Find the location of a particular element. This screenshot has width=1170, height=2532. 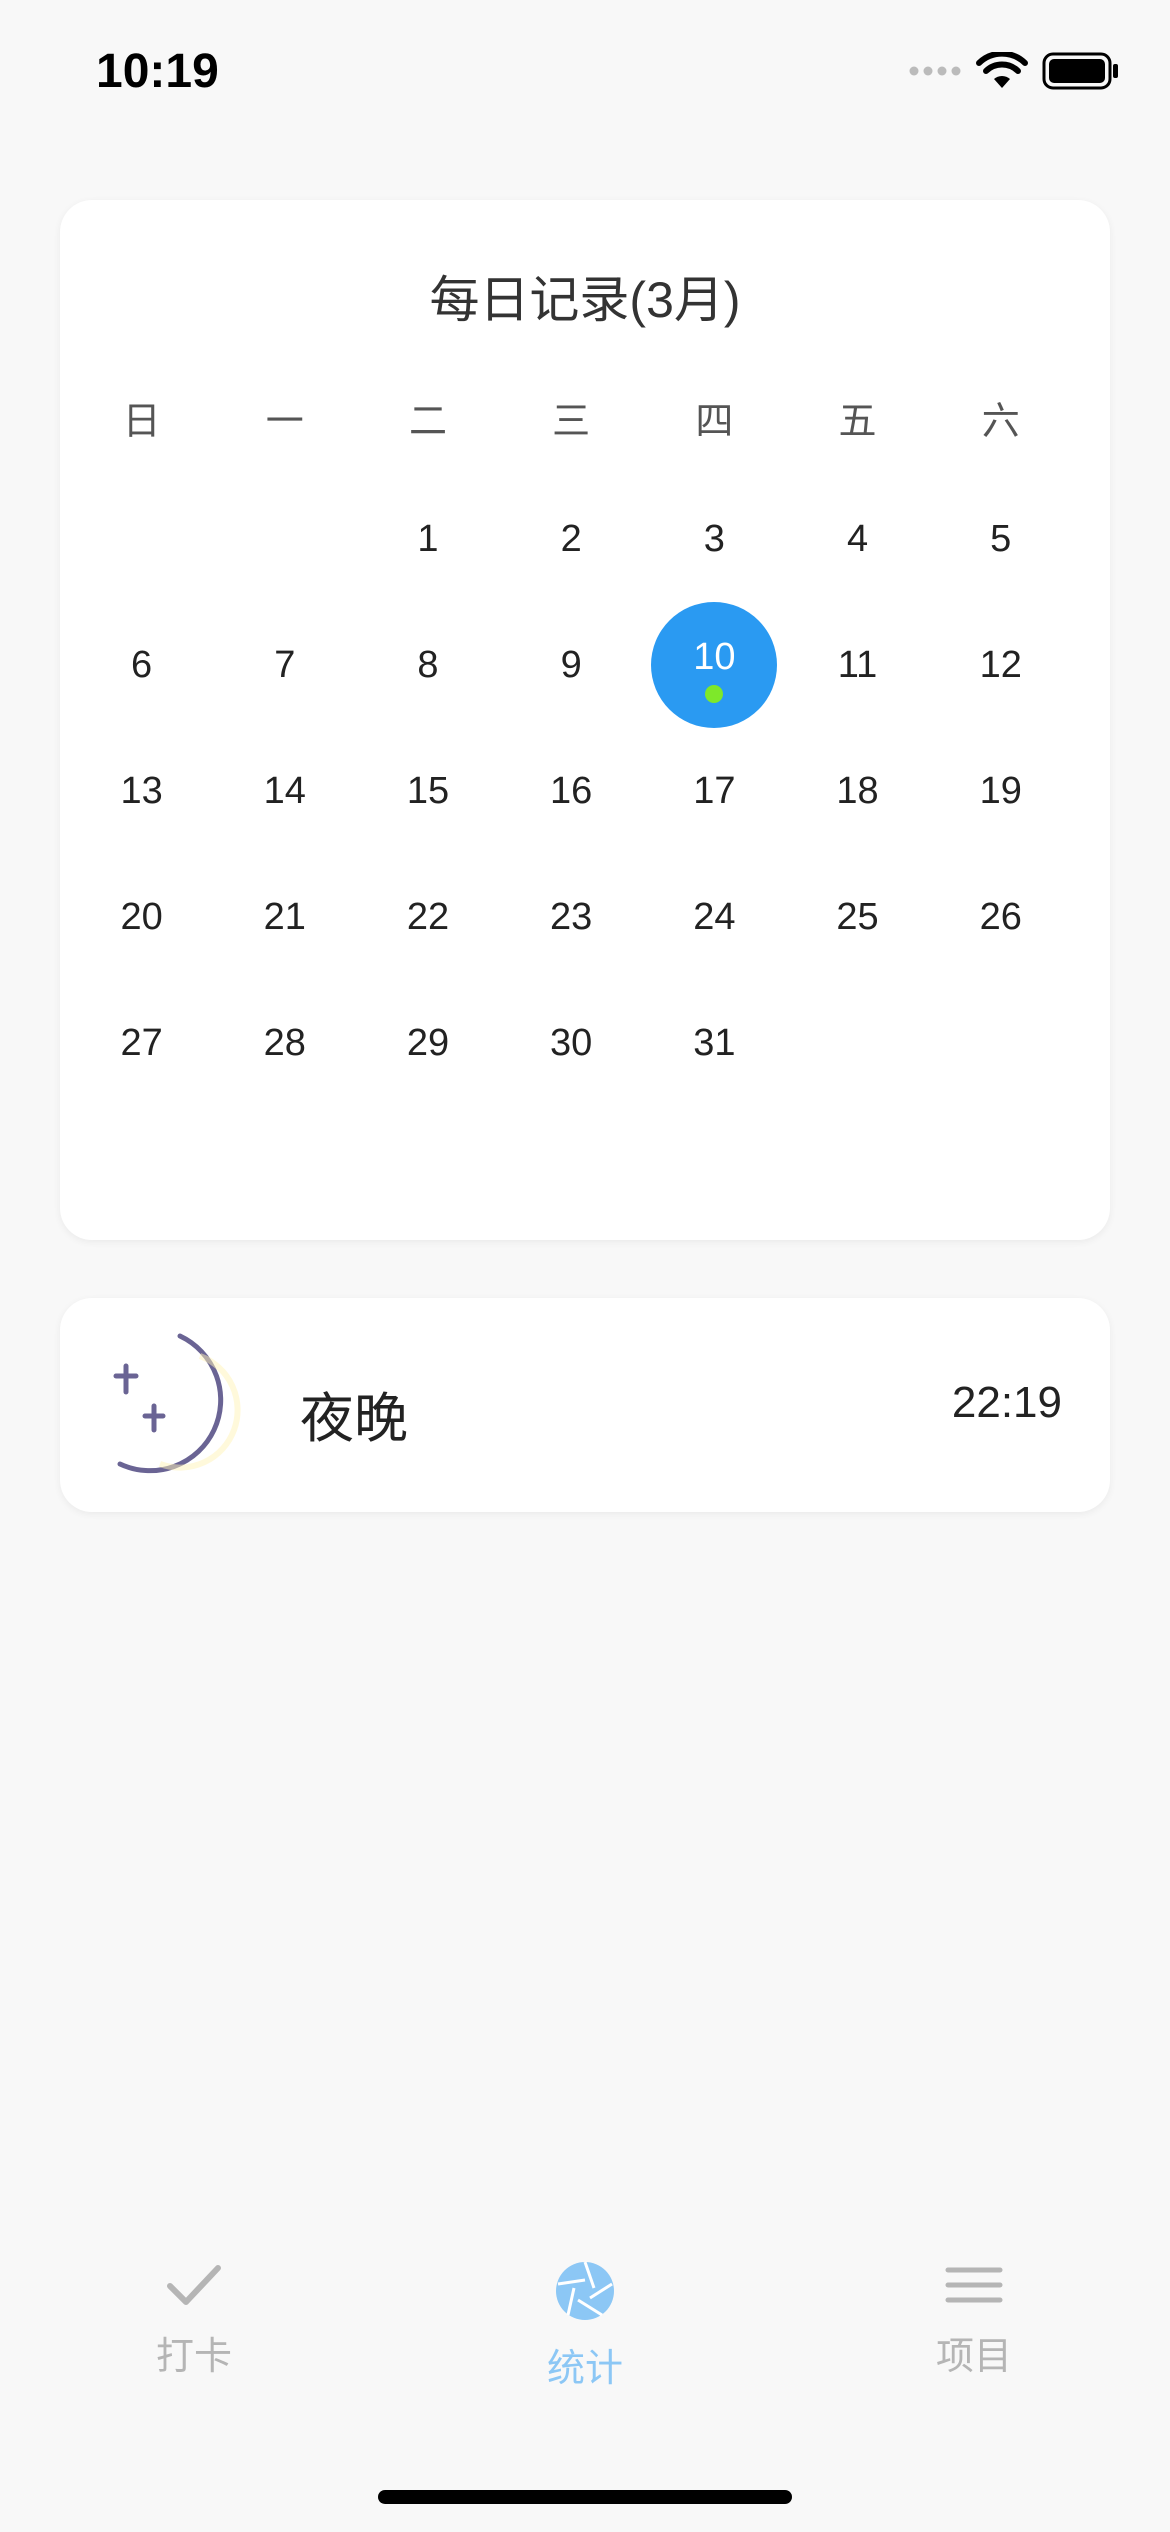

calendar-day: 15 is located at coordinates (427, 791).